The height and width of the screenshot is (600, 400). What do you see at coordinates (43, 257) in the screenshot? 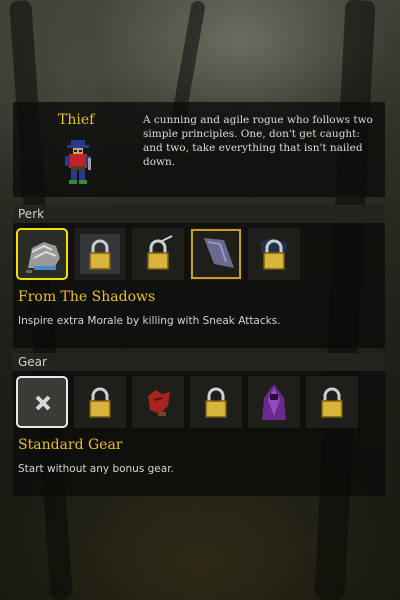
I see `shadow-boot-icon` at bounding box center [43, 257].